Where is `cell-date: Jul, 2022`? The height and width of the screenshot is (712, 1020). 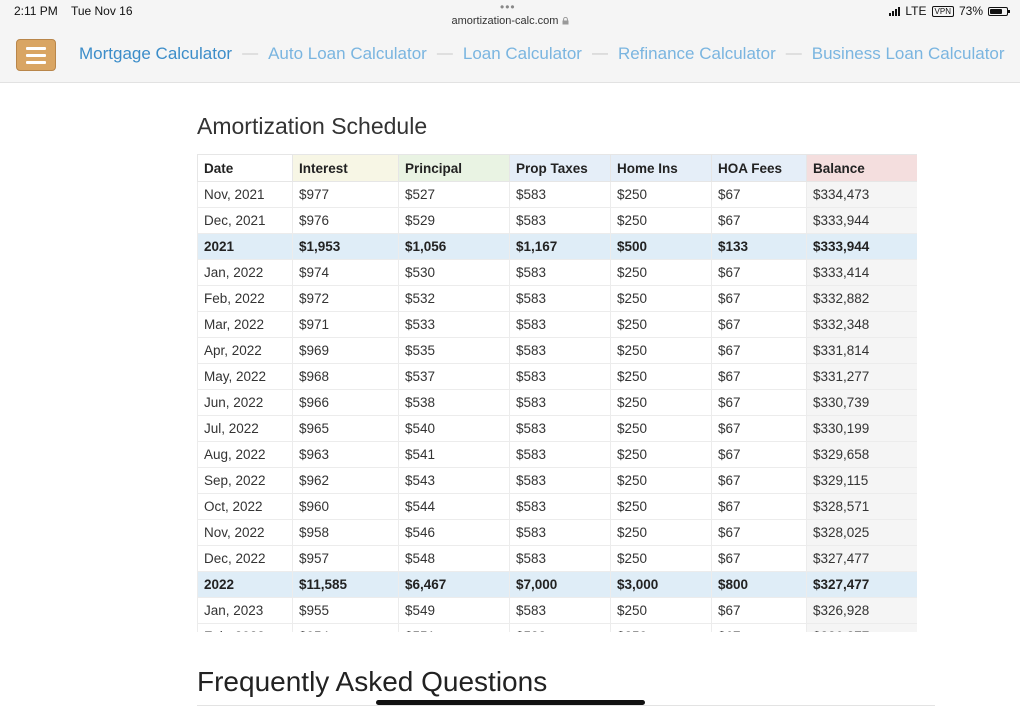
cell-date: Jul, 2022 is located at coordinates (245, 428).